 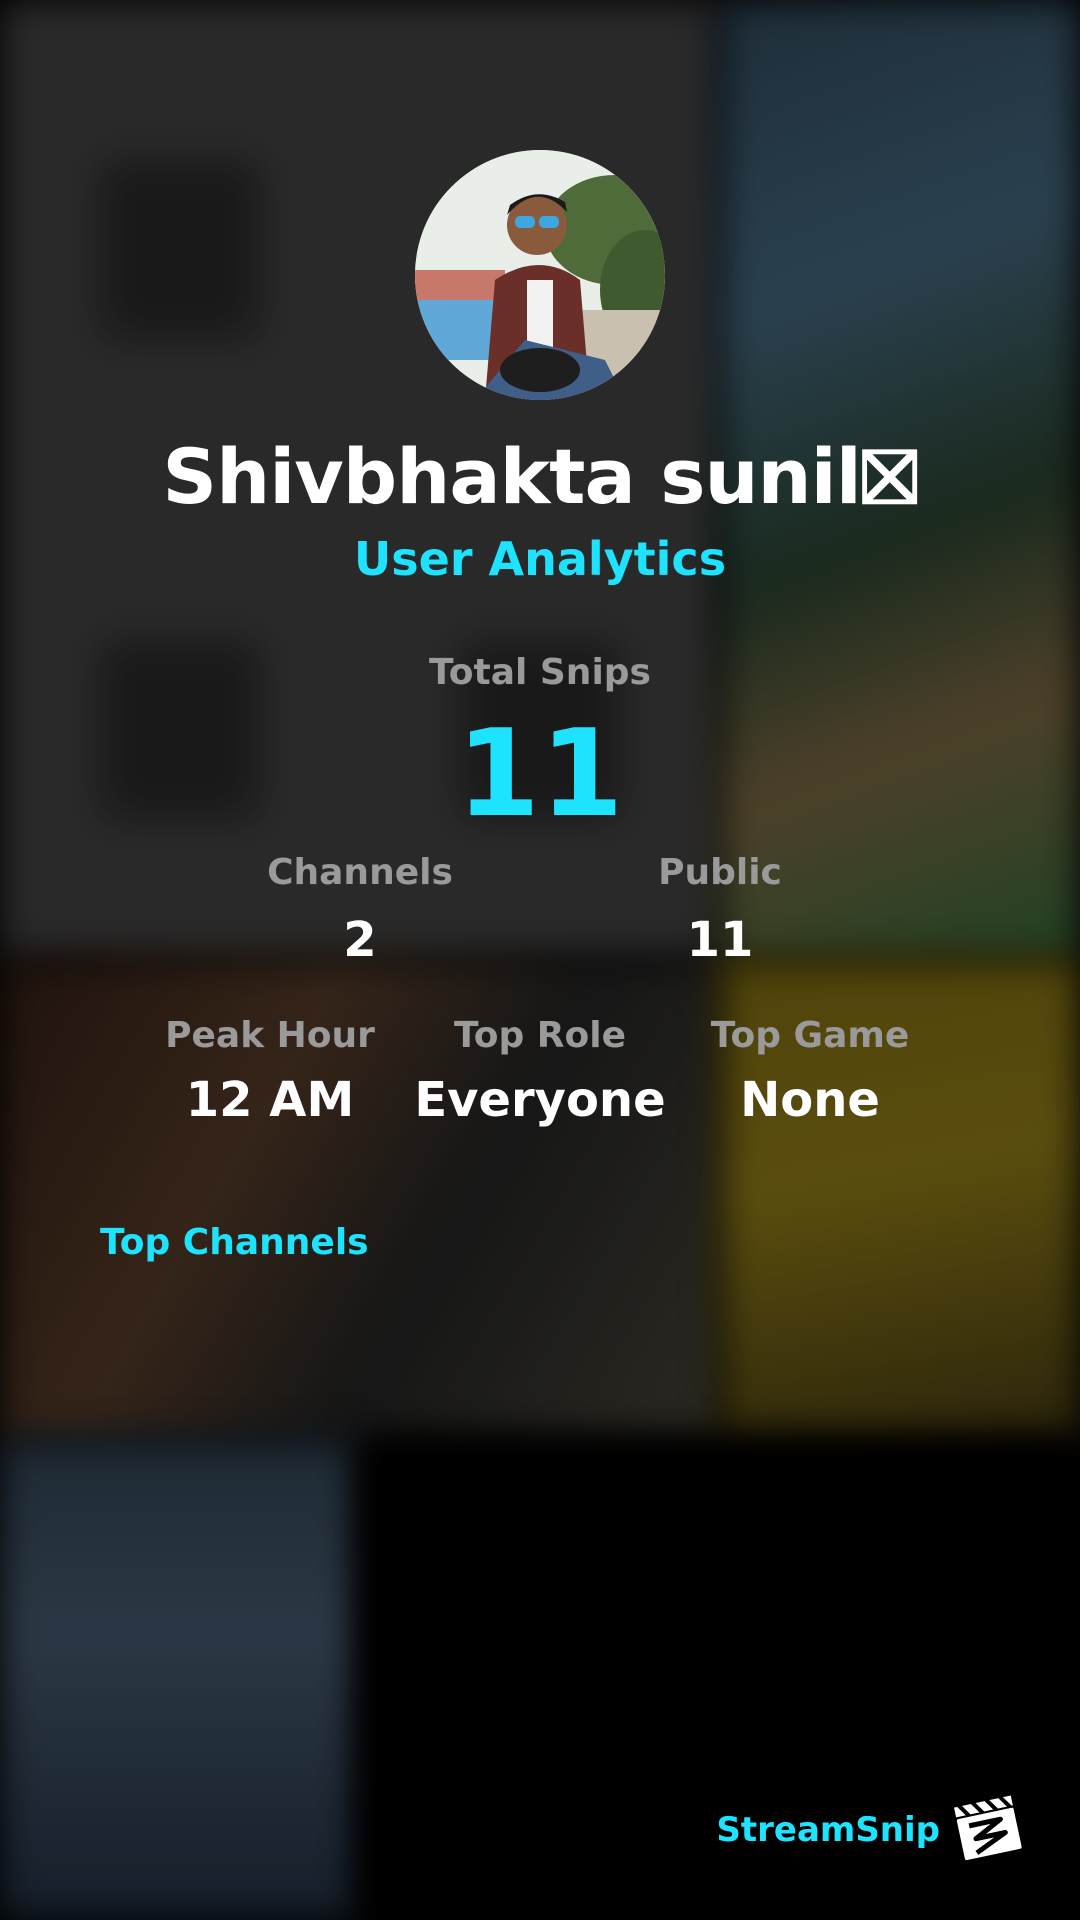 I want to click on channels-label: Channels, so click(x=360, y=872).